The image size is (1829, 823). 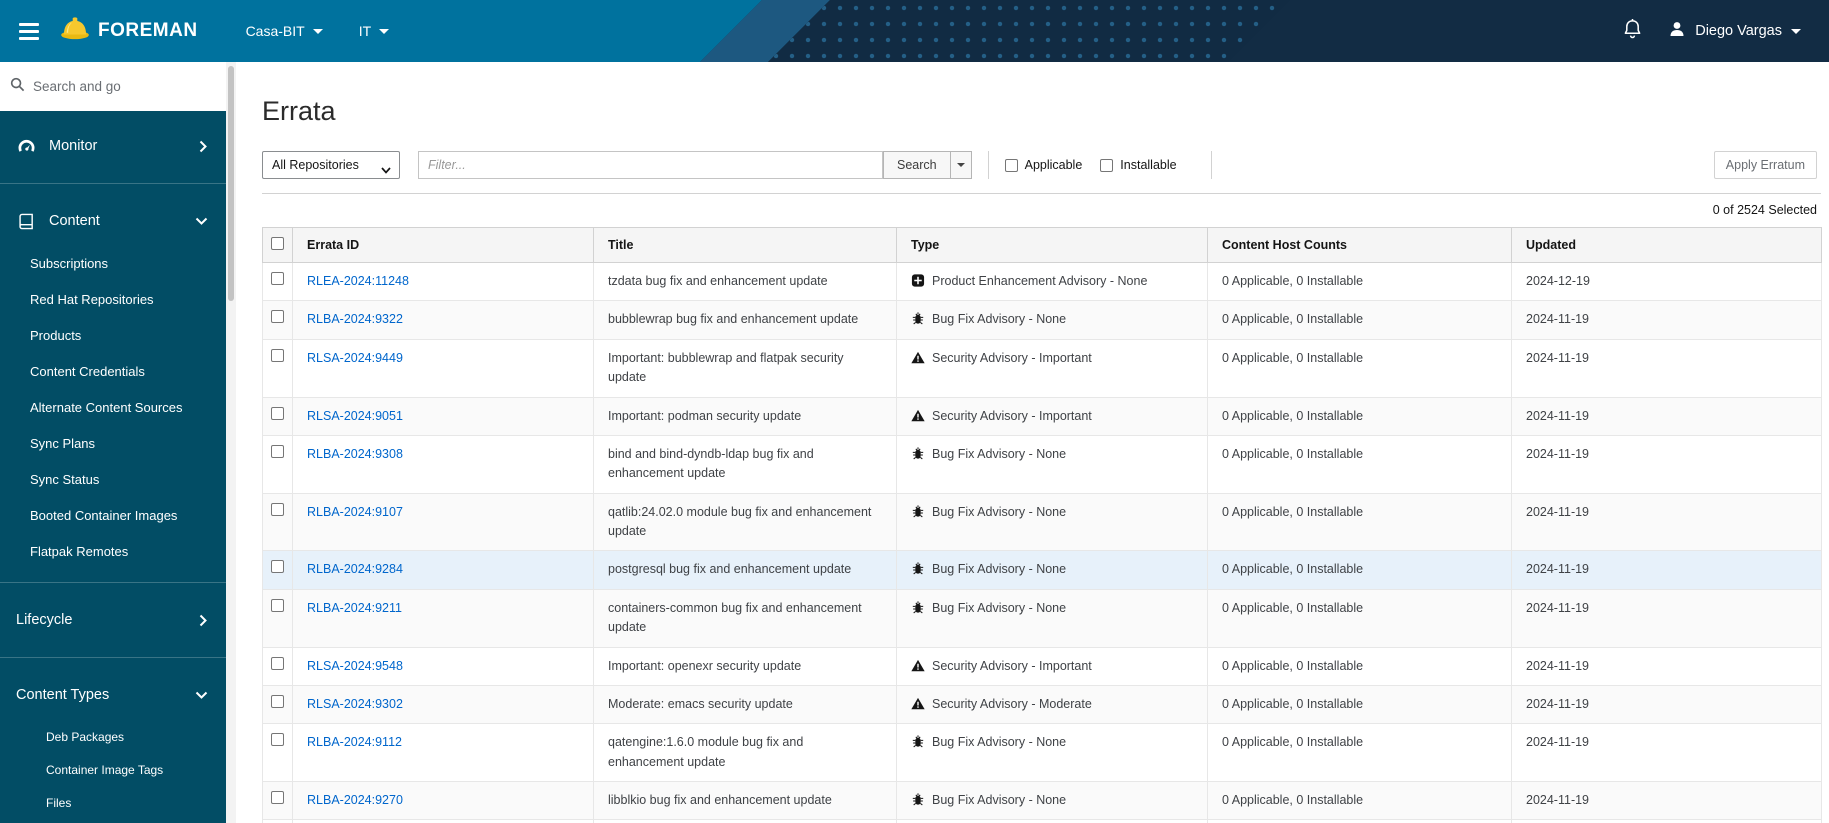 What do you see at coordinates (1666, 281) in the screenshot?
I see `updated-date: 2024-12-19` at bounding box center [1666, 281].